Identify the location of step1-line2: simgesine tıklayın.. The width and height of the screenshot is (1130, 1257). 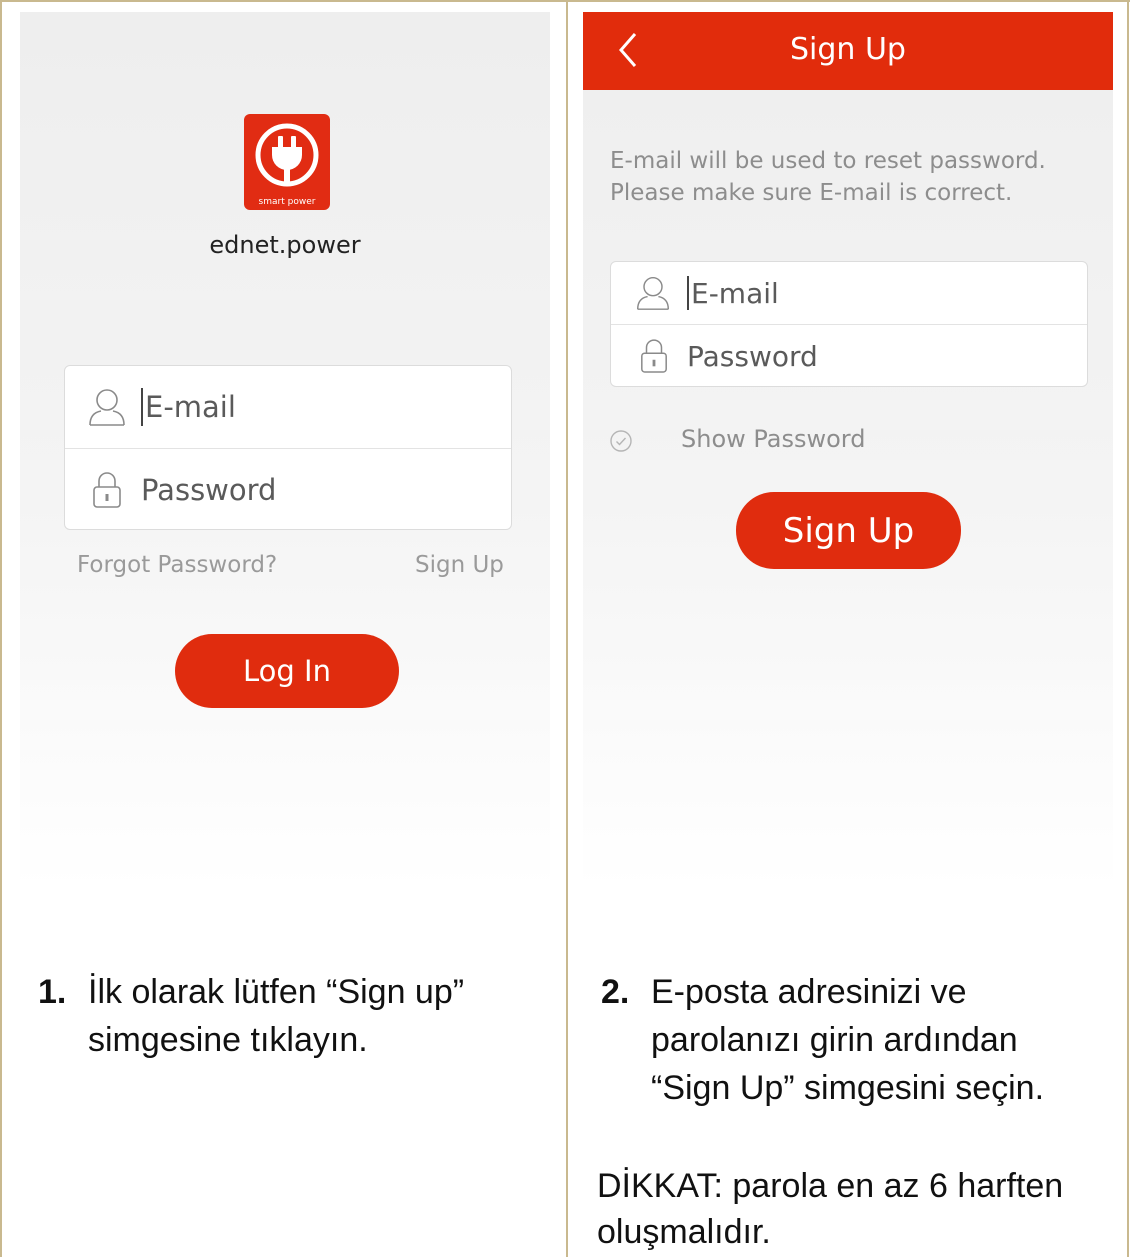
(228, 1040).